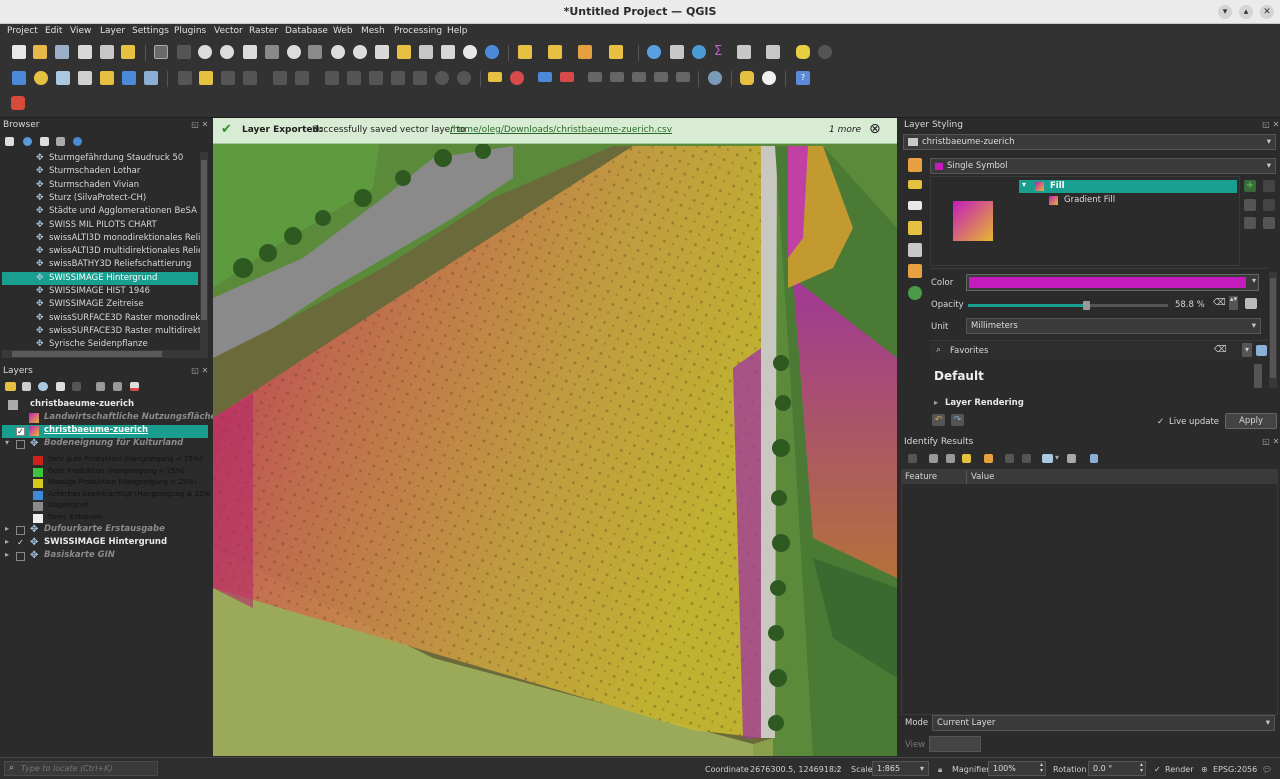  What do you see at coordinates (129, 78) in the screenshot?
I see `new-geopackage-icon` at bounding box center [129, 78].